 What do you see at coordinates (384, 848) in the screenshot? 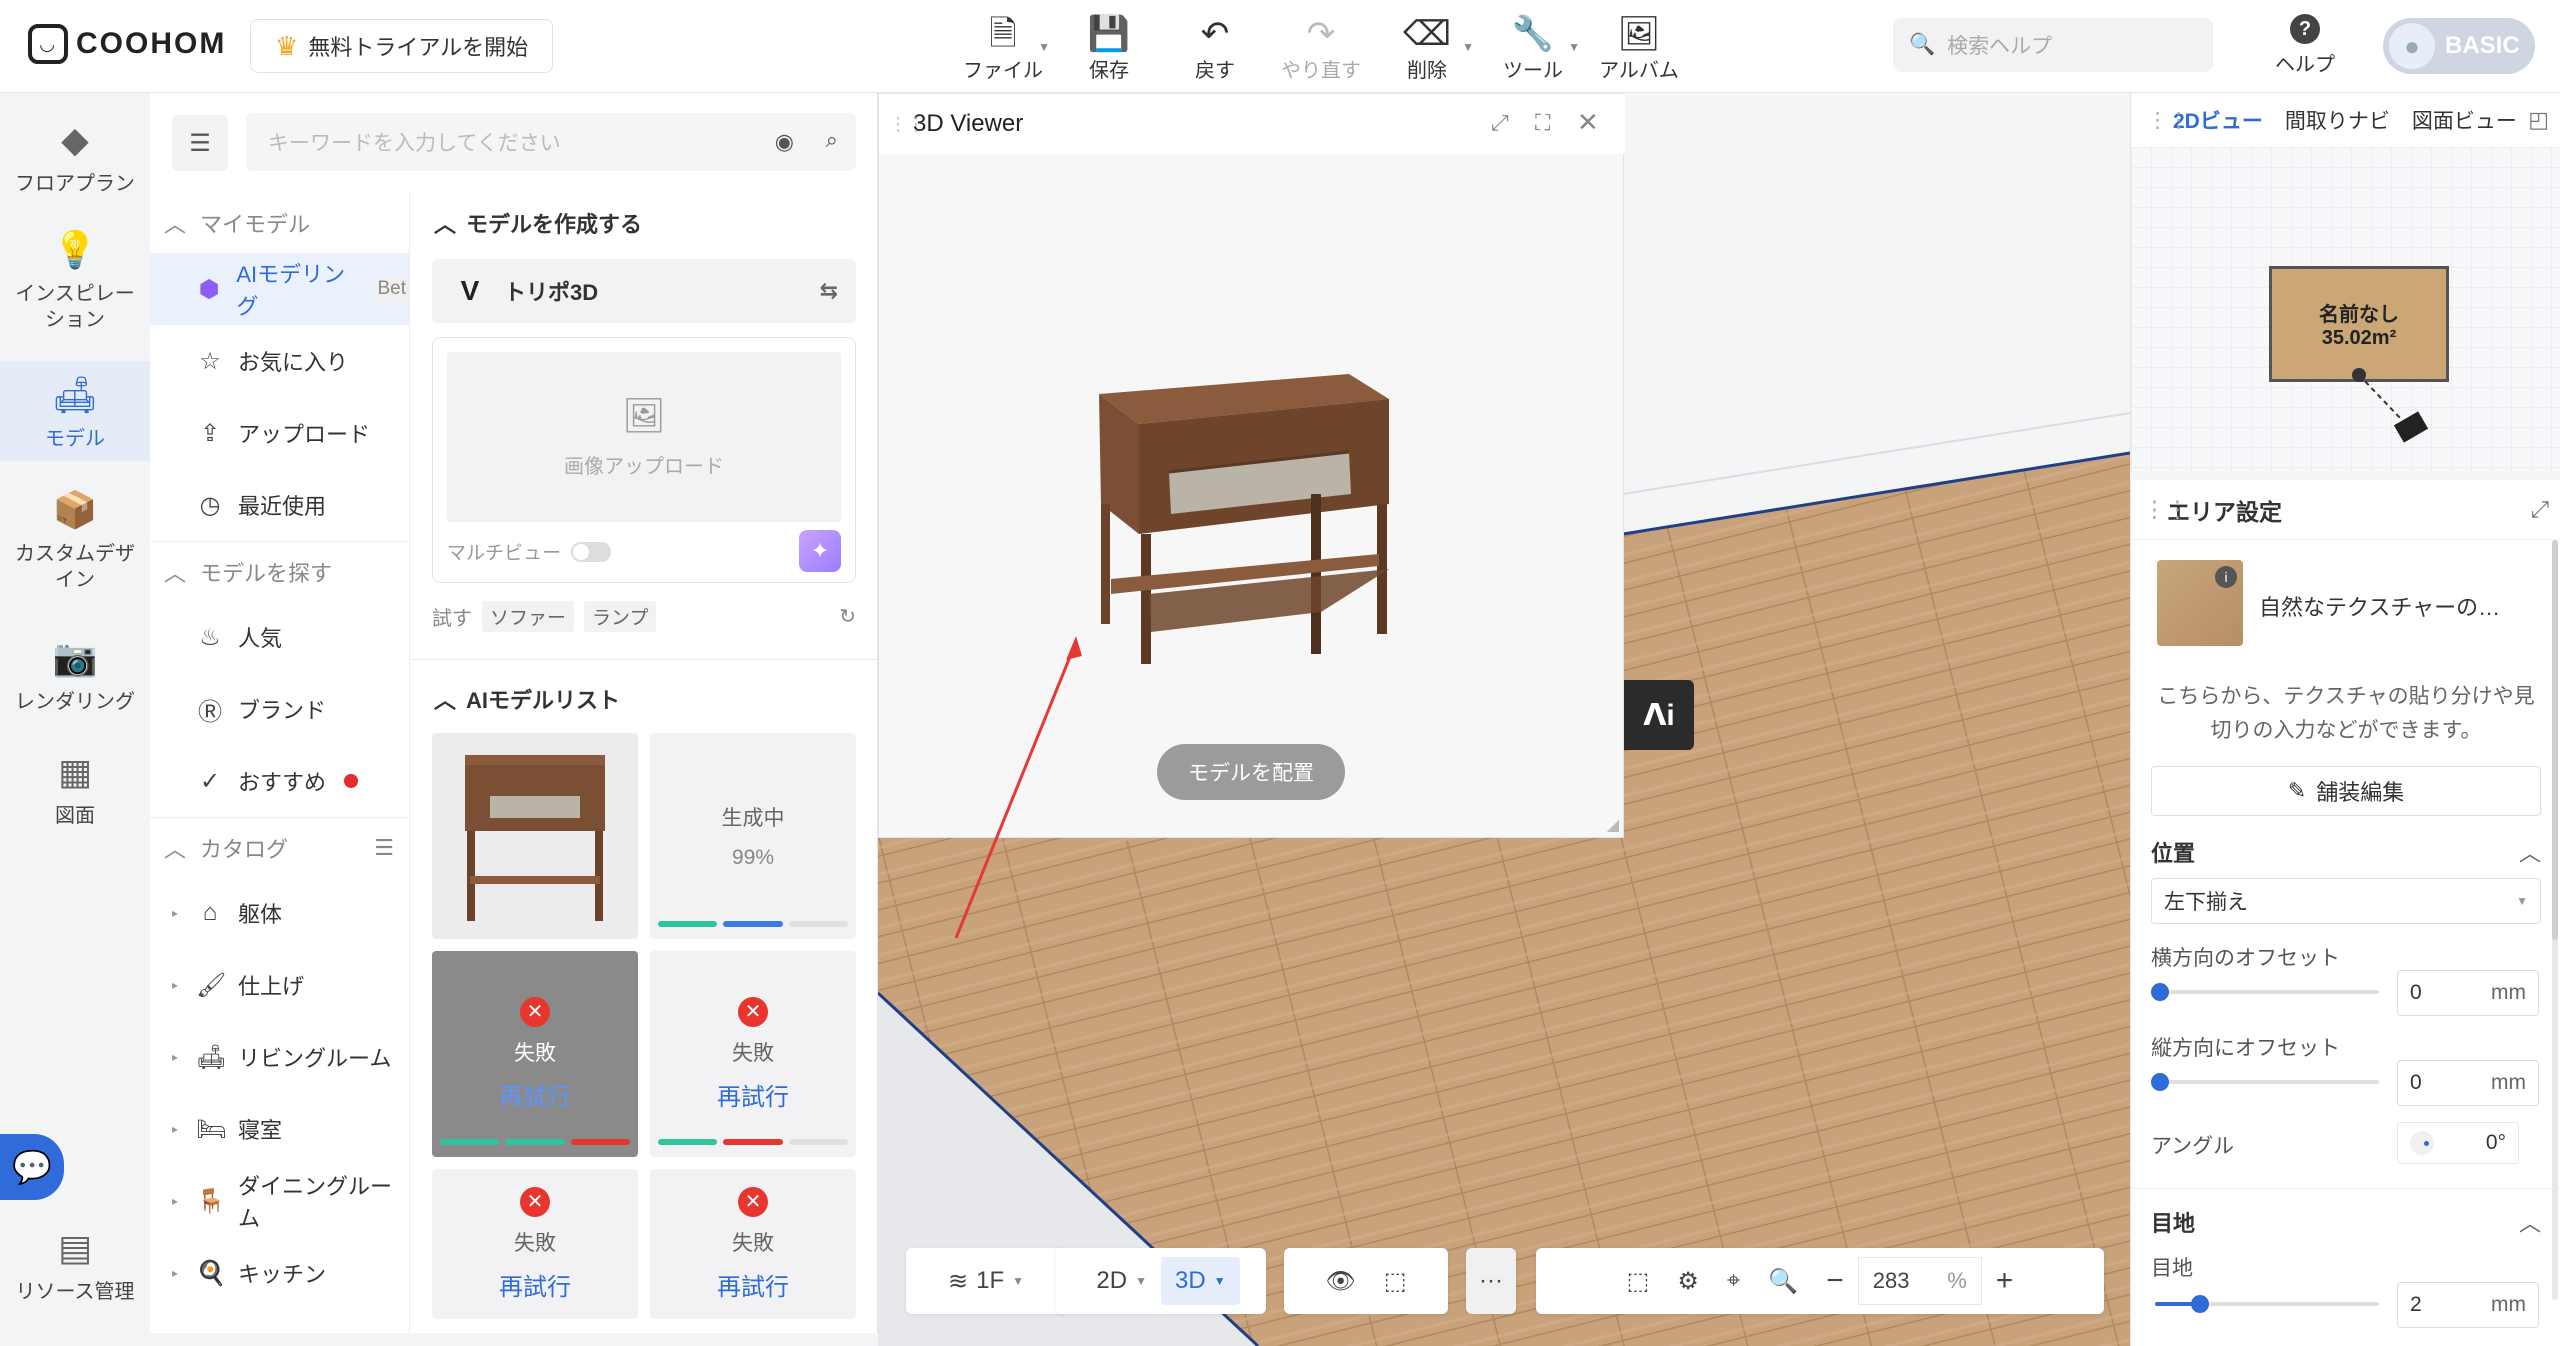
I see `filter-settings-icon: ☰` at bounding box center [384, 848].